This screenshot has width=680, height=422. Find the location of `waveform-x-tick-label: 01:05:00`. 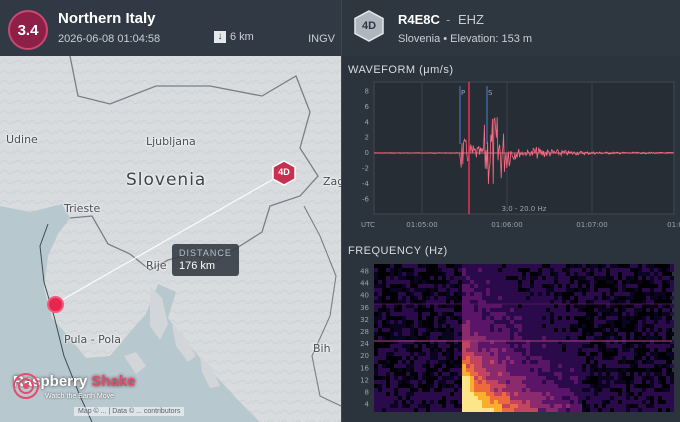

waveform-x-tick-label: 01:05:00 is located at coordinates (421, 225).